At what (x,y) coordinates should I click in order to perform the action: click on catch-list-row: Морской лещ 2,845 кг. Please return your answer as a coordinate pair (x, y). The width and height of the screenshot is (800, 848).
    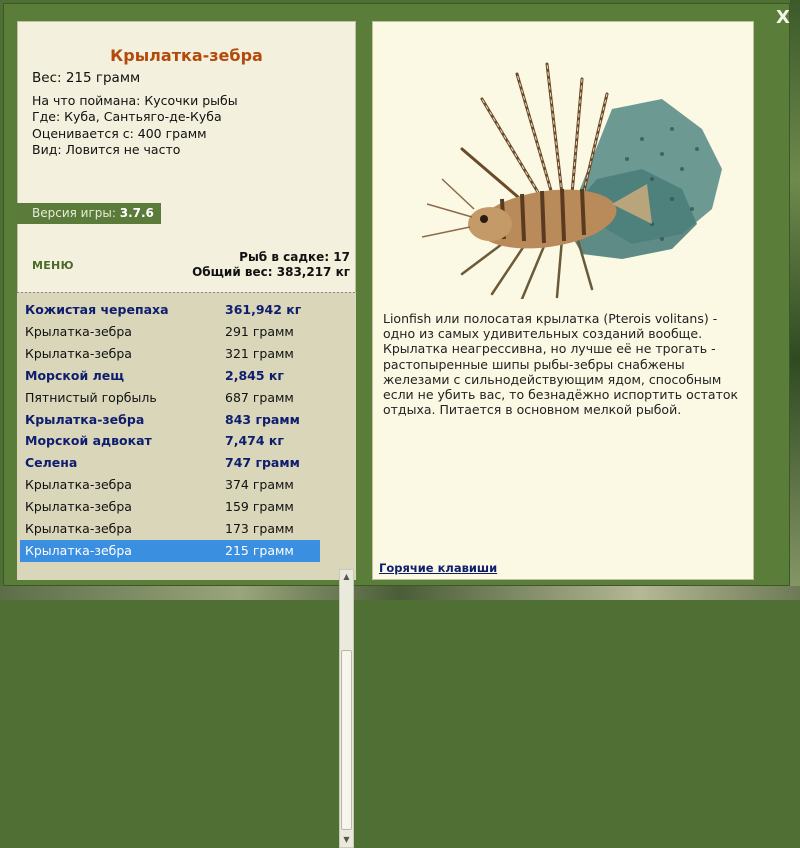
    Looking at the image, I should click on (170, 376).